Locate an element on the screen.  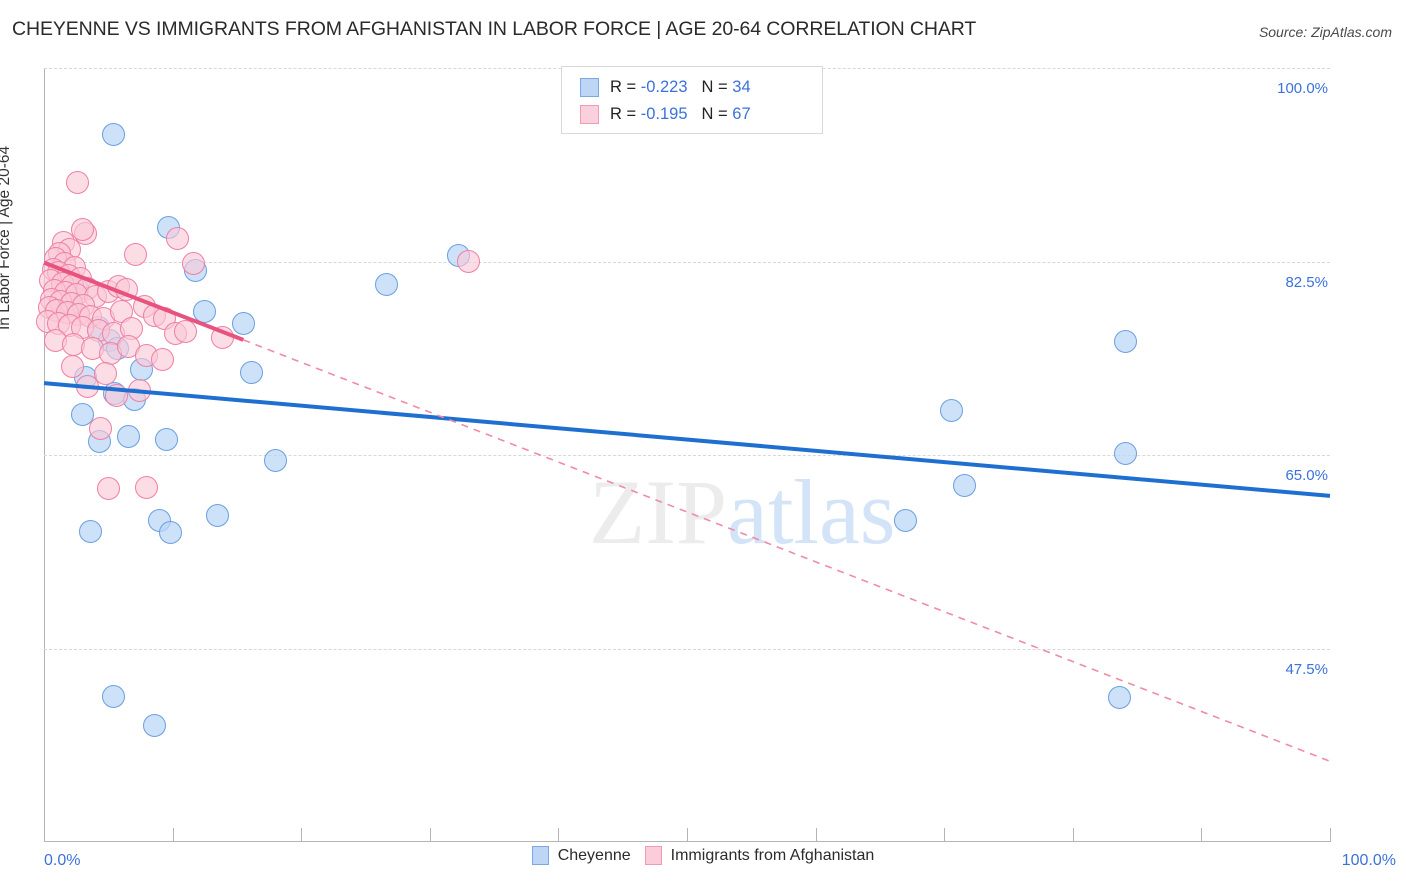
y-axis-tick-label: 82.5% is located at coordinates (1306, 282).